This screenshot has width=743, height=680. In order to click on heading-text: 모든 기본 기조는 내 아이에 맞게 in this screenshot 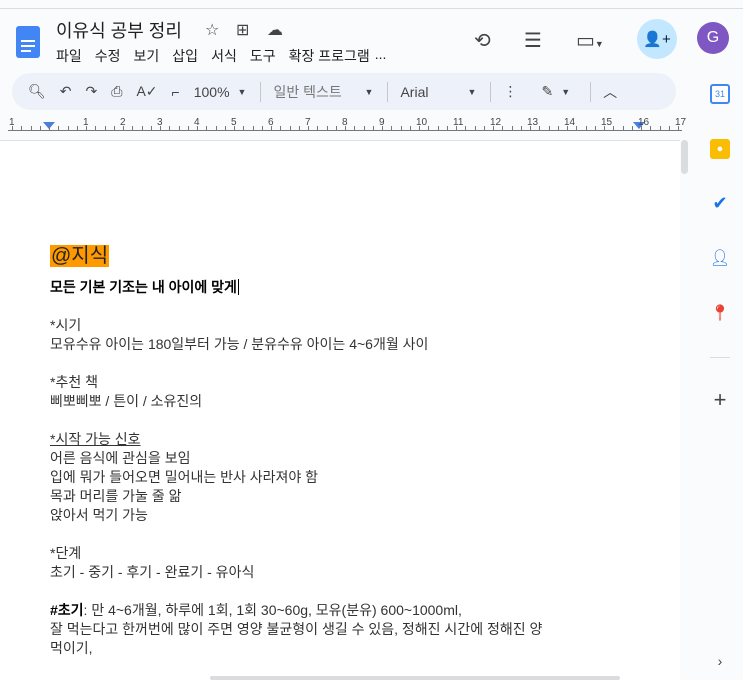, I will do `click(144, 287)`.